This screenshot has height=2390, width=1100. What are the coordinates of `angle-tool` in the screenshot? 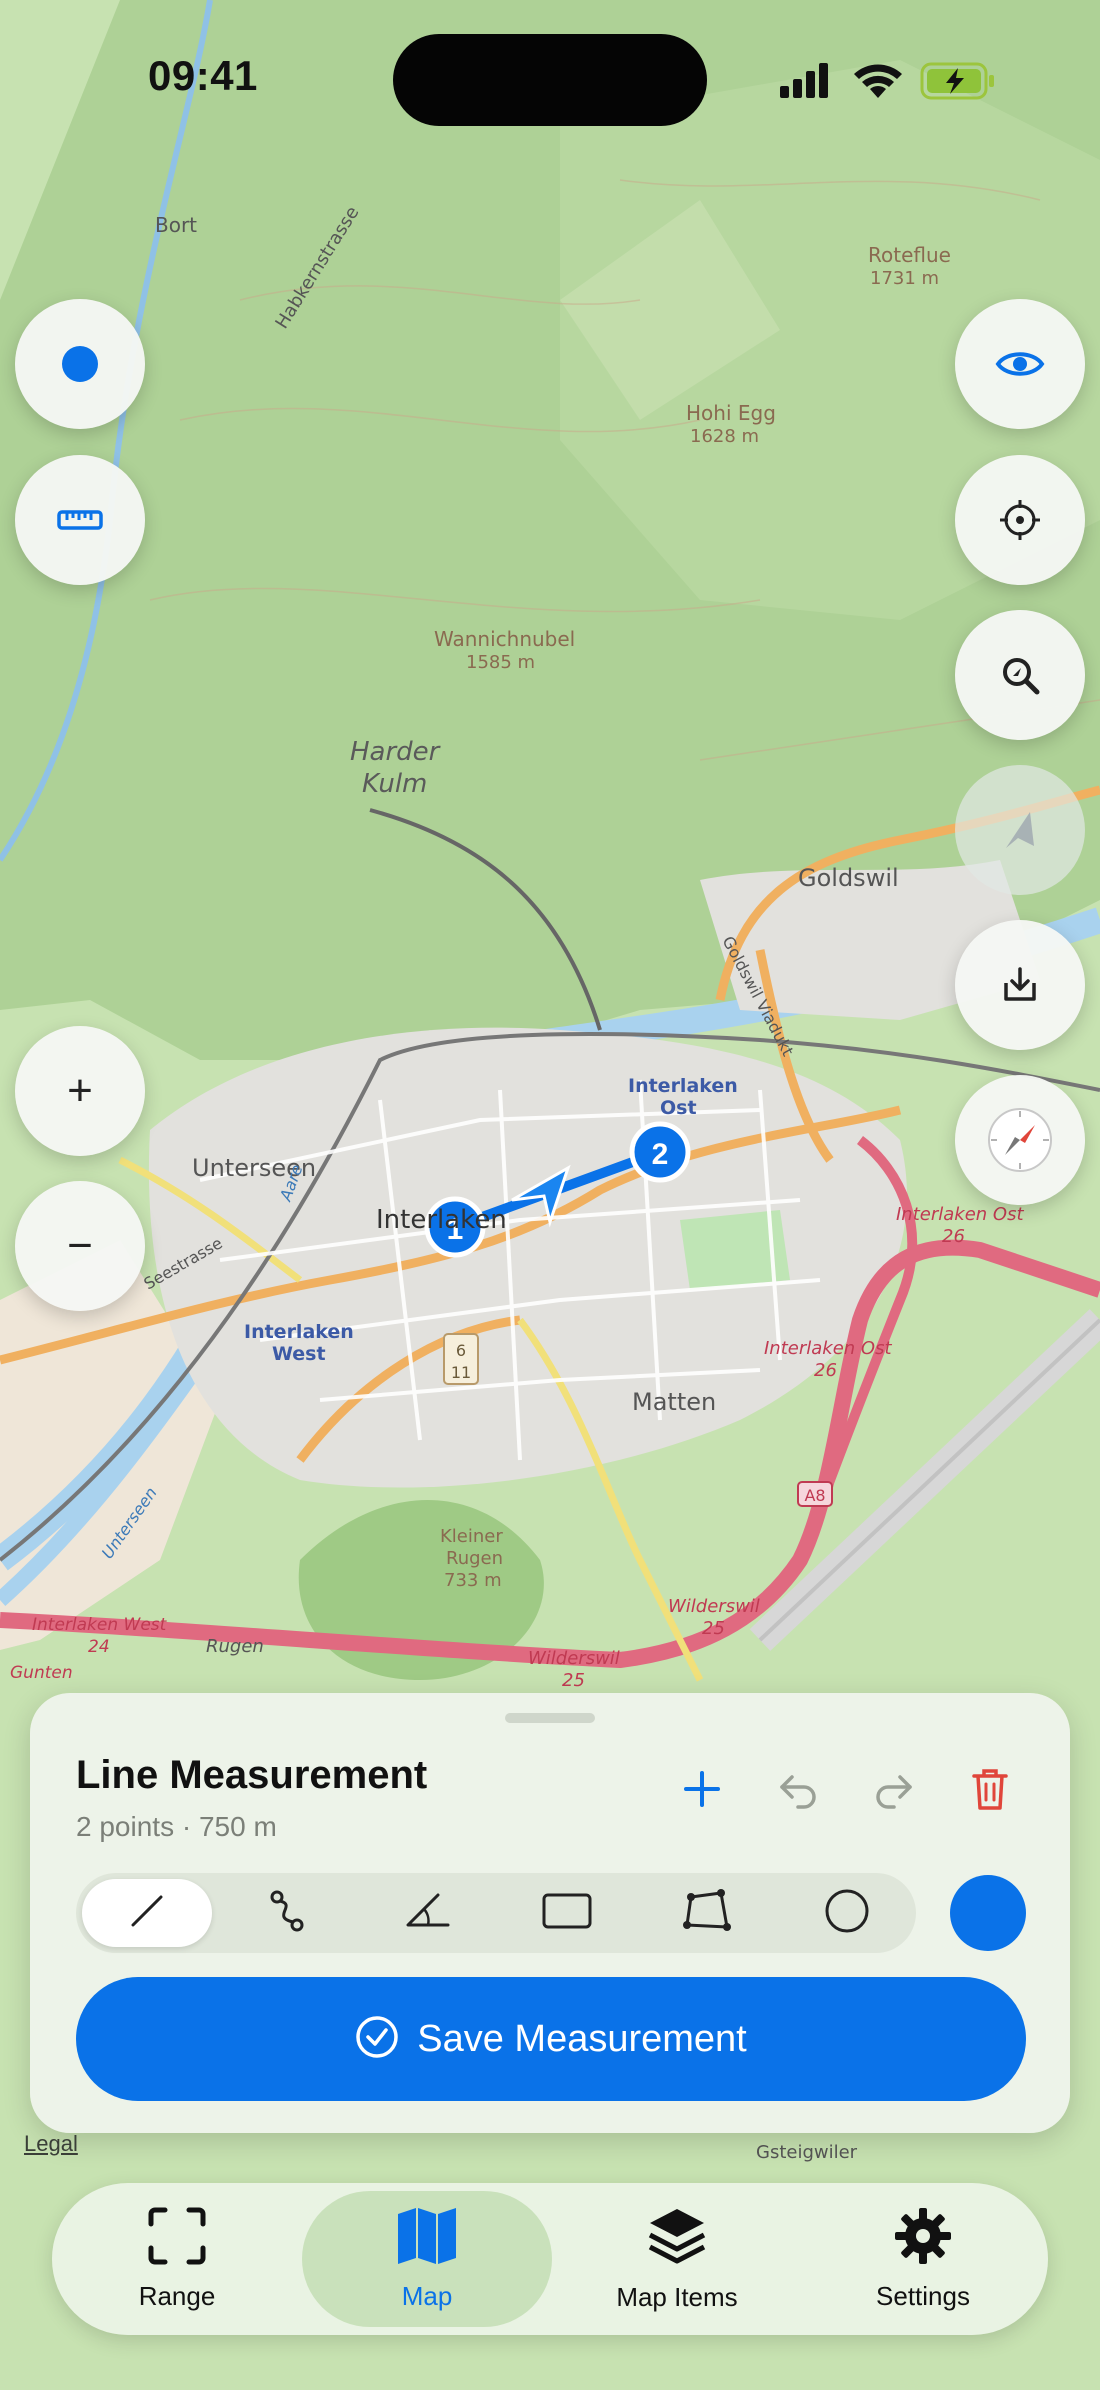 It's located at (427, 1913).